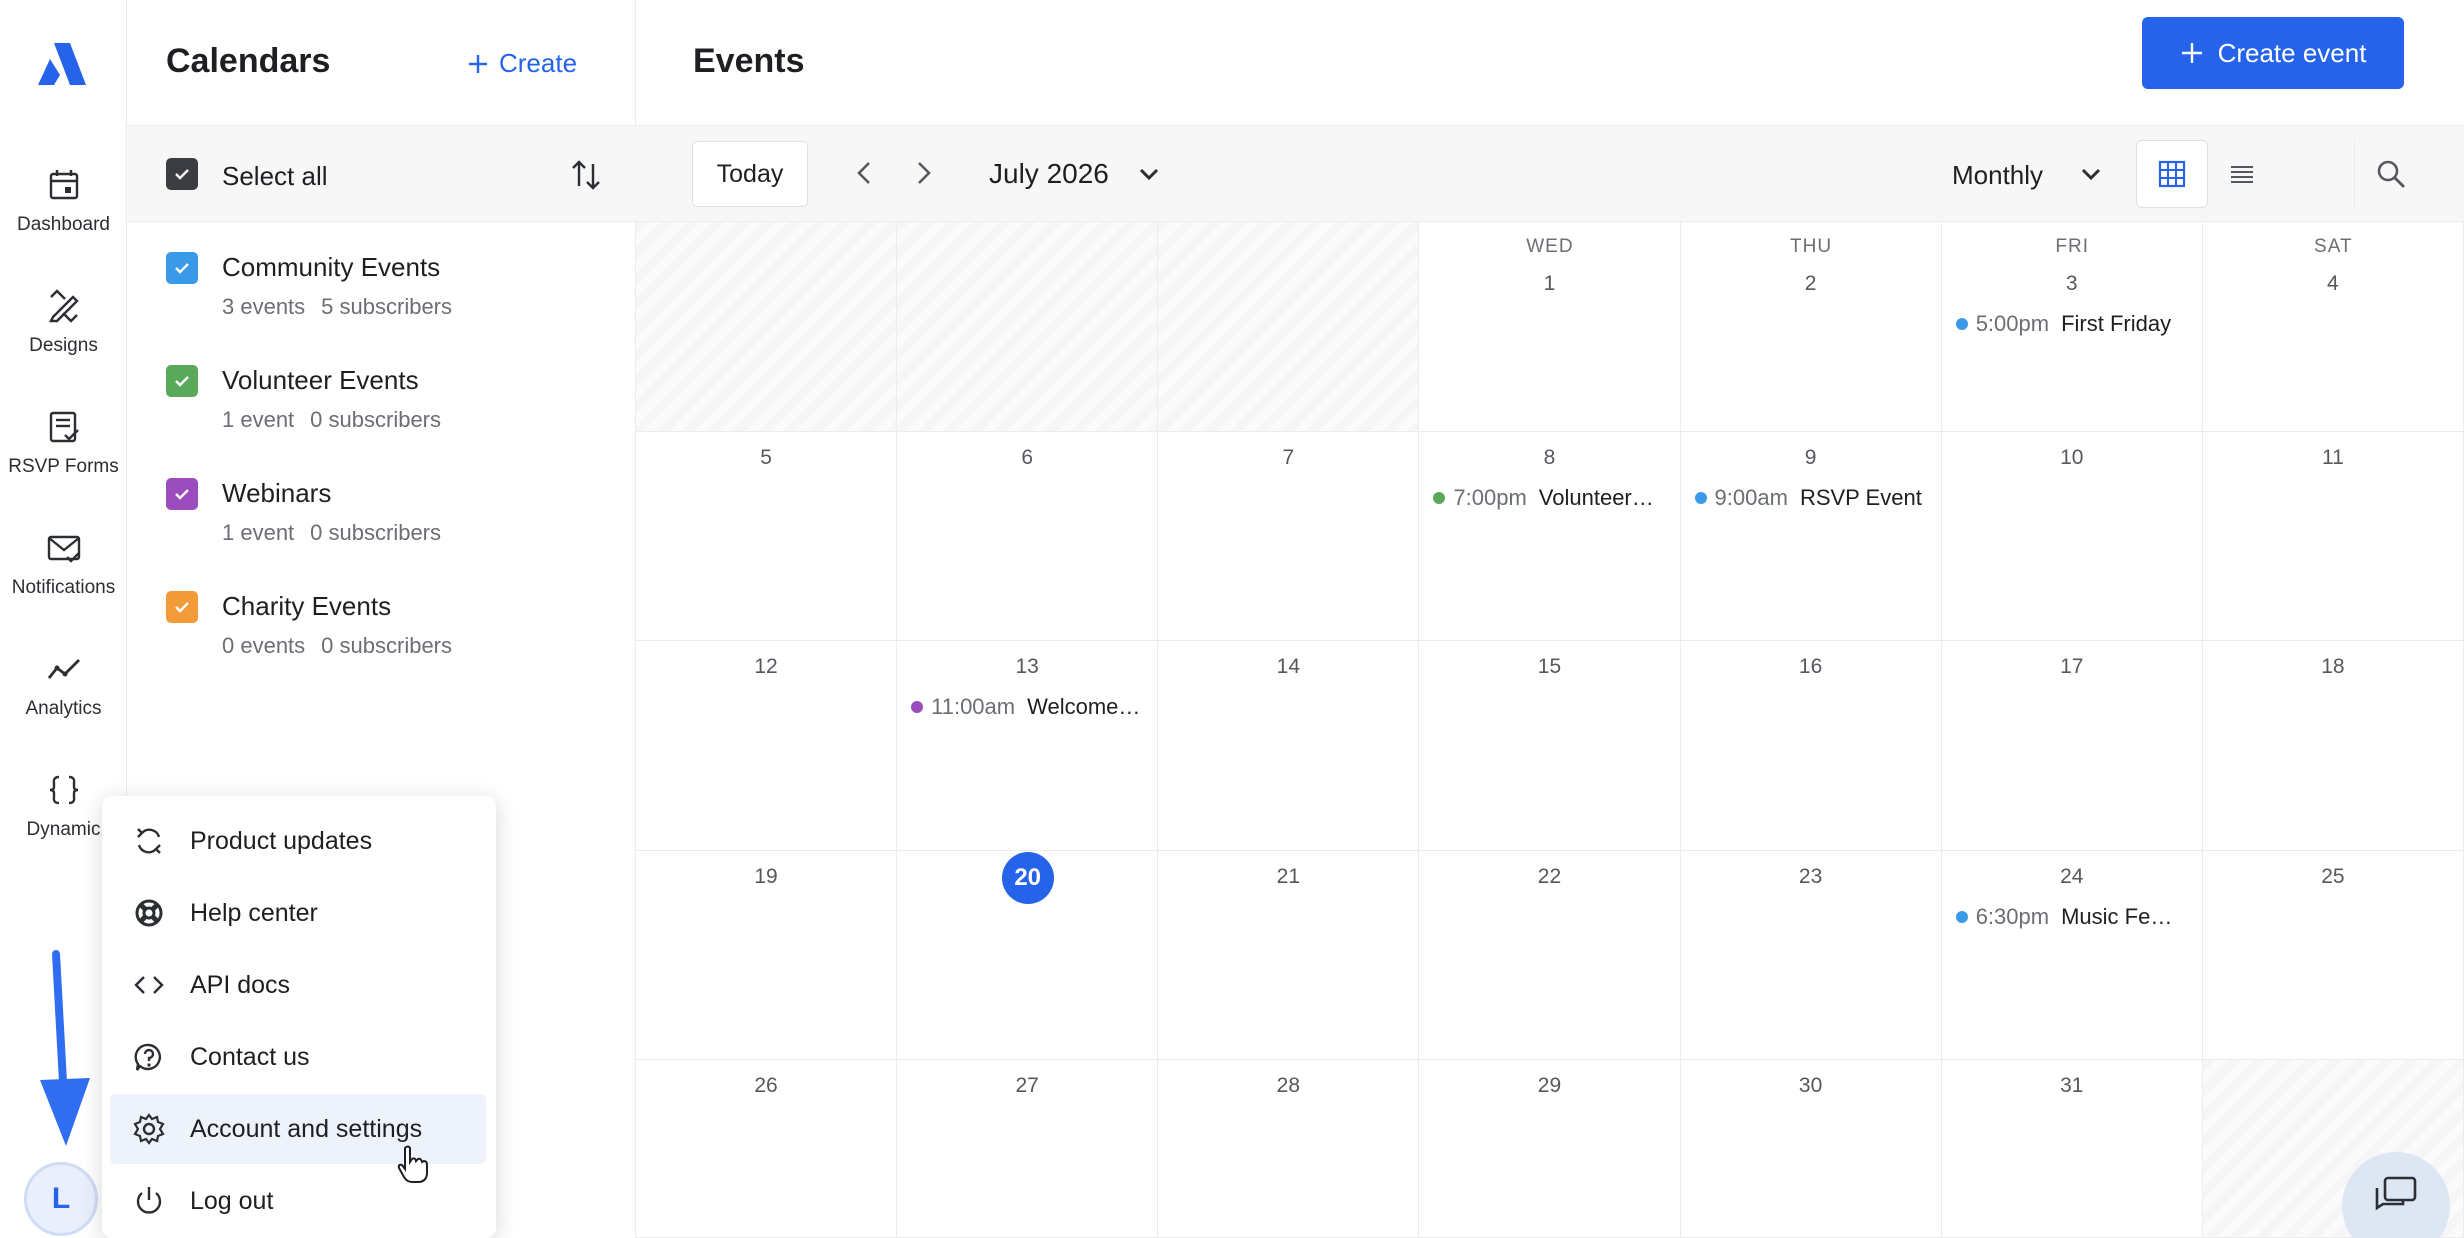 The image size is (2464, 1238). Describe the element at coordinates (63, 685) in the screenshot. I see `rail-item-analytics: Analytics` at that location.